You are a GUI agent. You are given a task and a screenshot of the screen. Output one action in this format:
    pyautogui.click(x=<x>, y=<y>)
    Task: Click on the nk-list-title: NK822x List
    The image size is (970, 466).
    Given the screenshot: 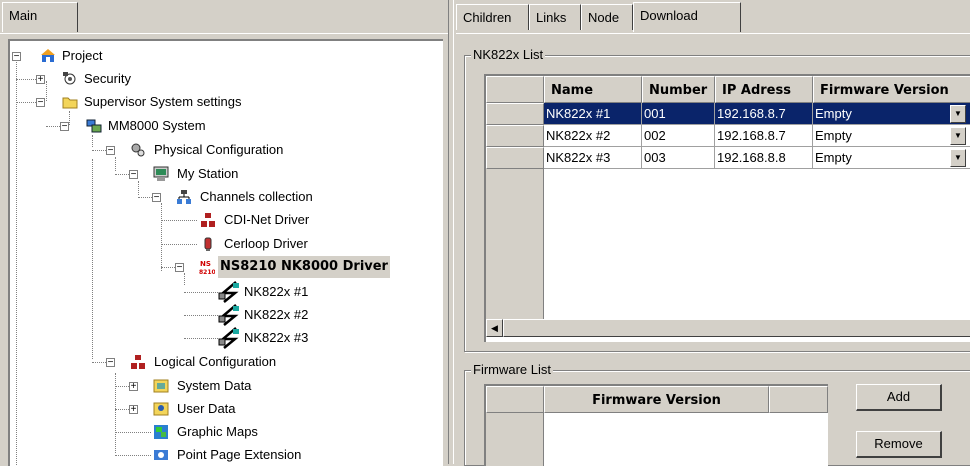 What is the action you would take?
    pyautogui.click(x=508, y=54)
    